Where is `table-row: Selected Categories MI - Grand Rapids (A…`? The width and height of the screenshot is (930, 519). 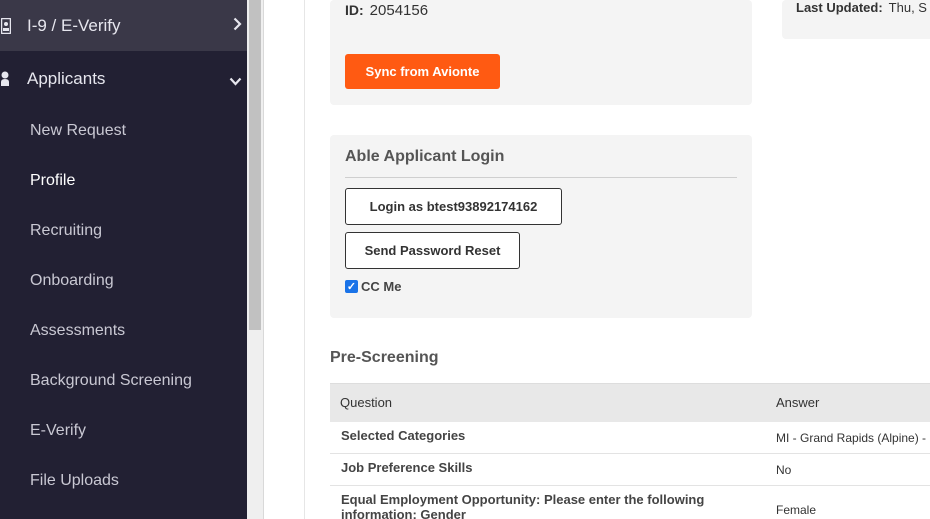
table-row: Selected Categories MI - Grand Rapids (A… is located at coordinates (630, 438).